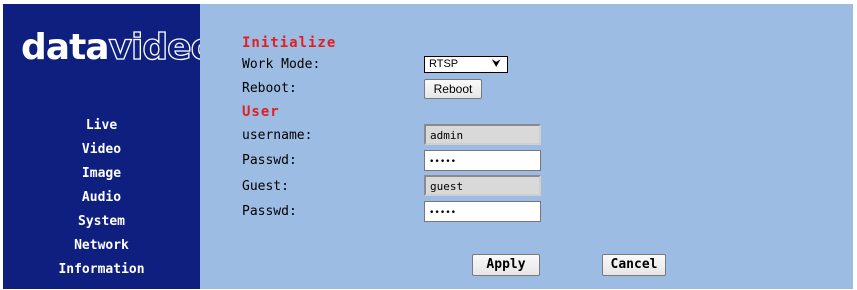 This screenshot has width=857, height=290. Describe the element at coordinates (269, 88) in the screenshot. I see `reboot-label: Reboot:` at that location.